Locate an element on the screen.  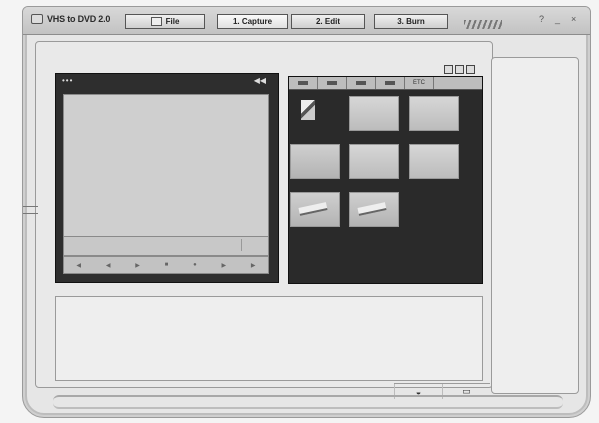
clip-tool-transition is located at coordinates (361, 83).